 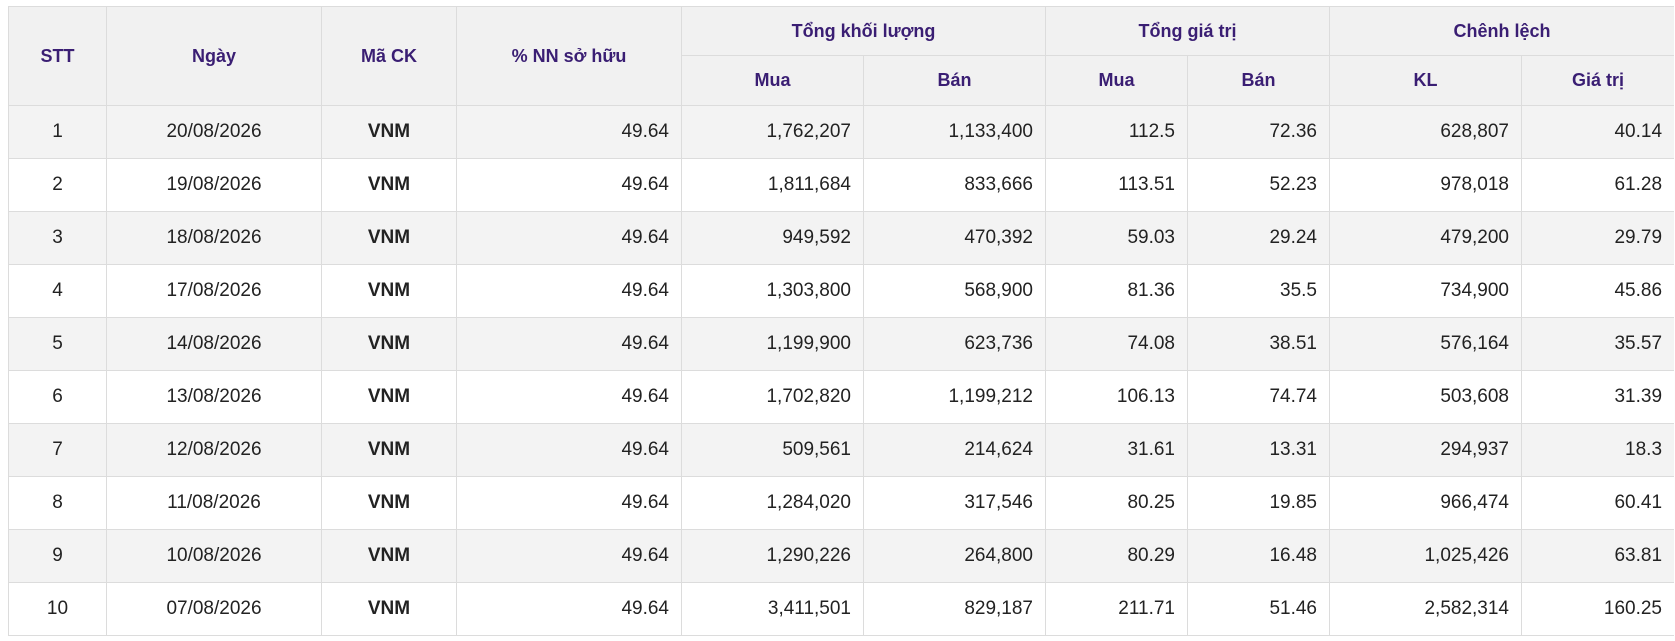 What do you see at coordinates (863, 31) in the screenshot?
I see `header-total-volume: Tổng khối lượng` at bounding box center [863, 31].